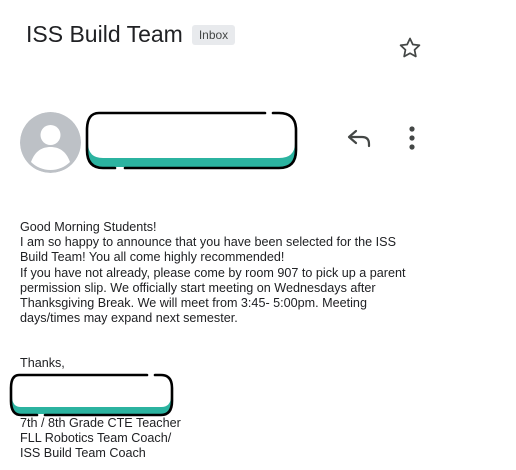 The image size is (516, 470). I want to click on redacted-signature-name, so click(92, 395).